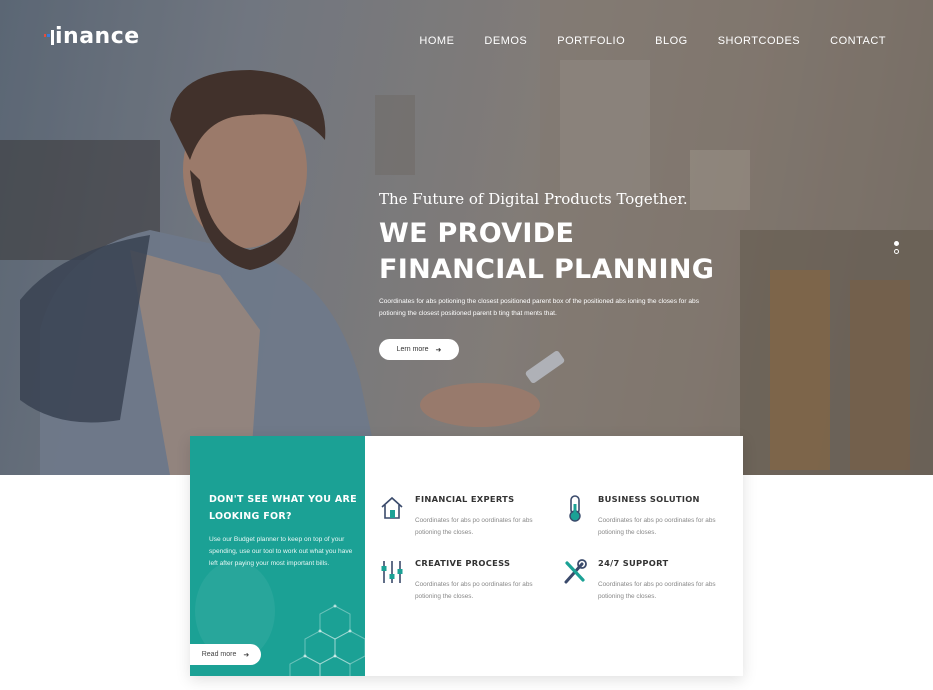 This screenshot has width=933, height=690. I want to click on logo: inance, so click(92, 36).